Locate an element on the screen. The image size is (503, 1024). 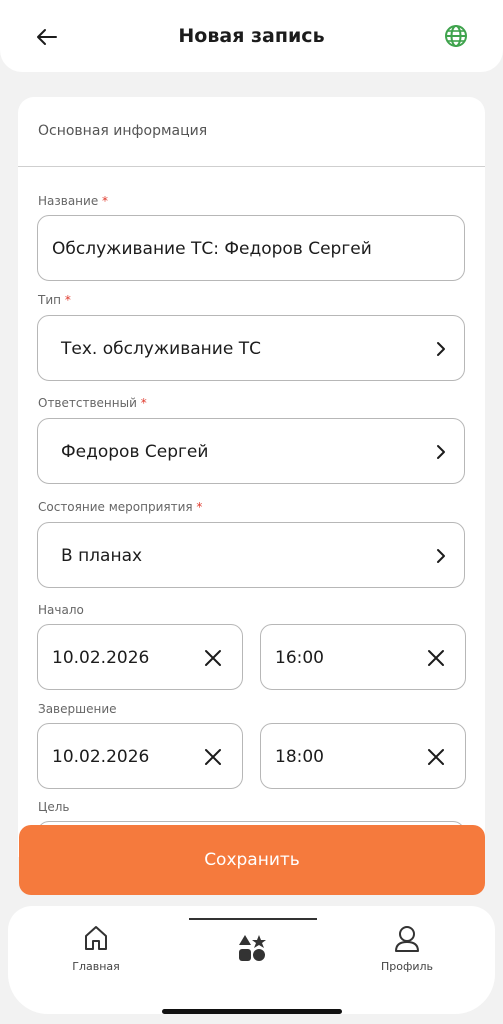
end-time-field: 18:00 is located at coordinates (363, 756).